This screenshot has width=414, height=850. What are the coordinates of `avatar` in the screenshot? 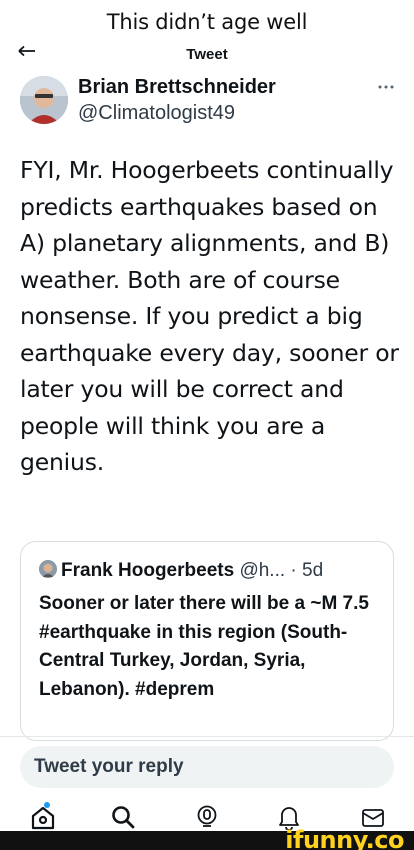 It's located at (44, 100).